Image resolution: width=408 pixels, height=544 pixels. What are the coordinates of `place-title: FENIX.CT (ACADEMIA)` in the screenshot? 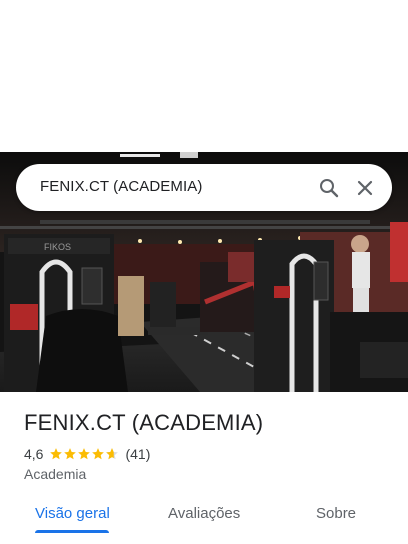 It's located at (144, 422).